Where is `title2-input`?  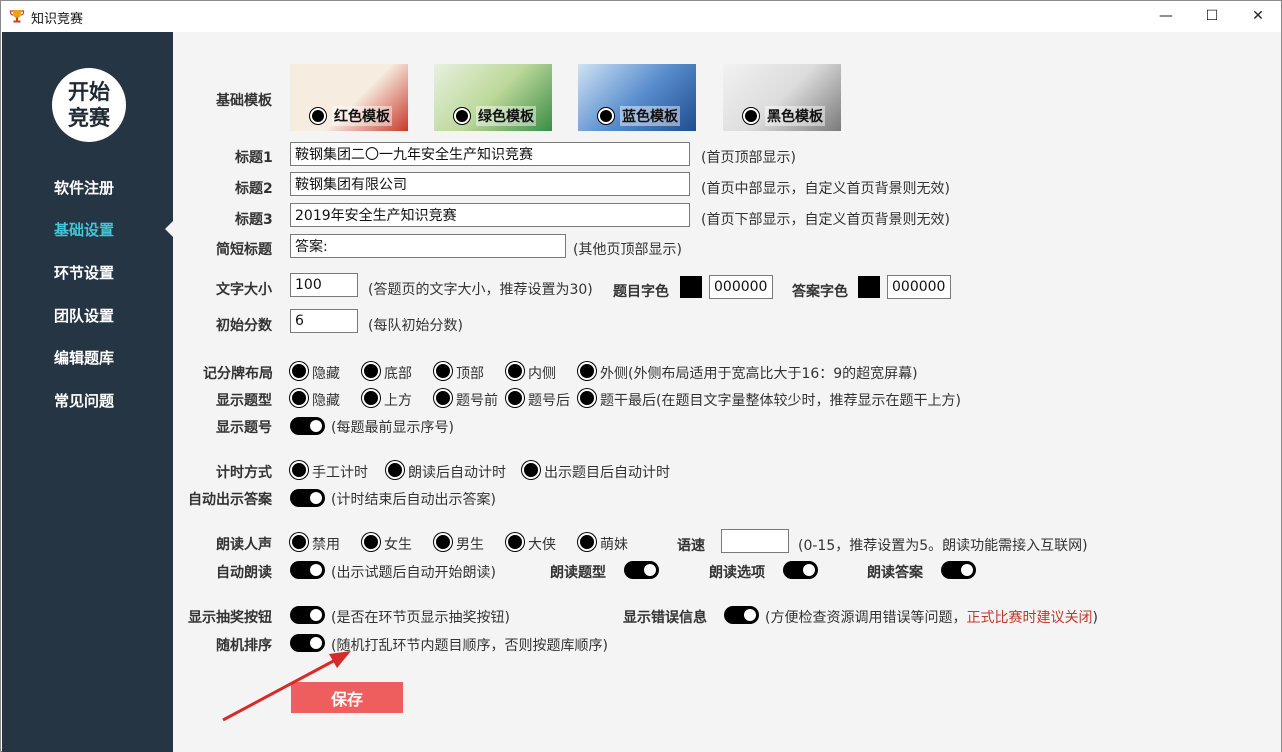
title2-input is located at coordinates (490, 184).